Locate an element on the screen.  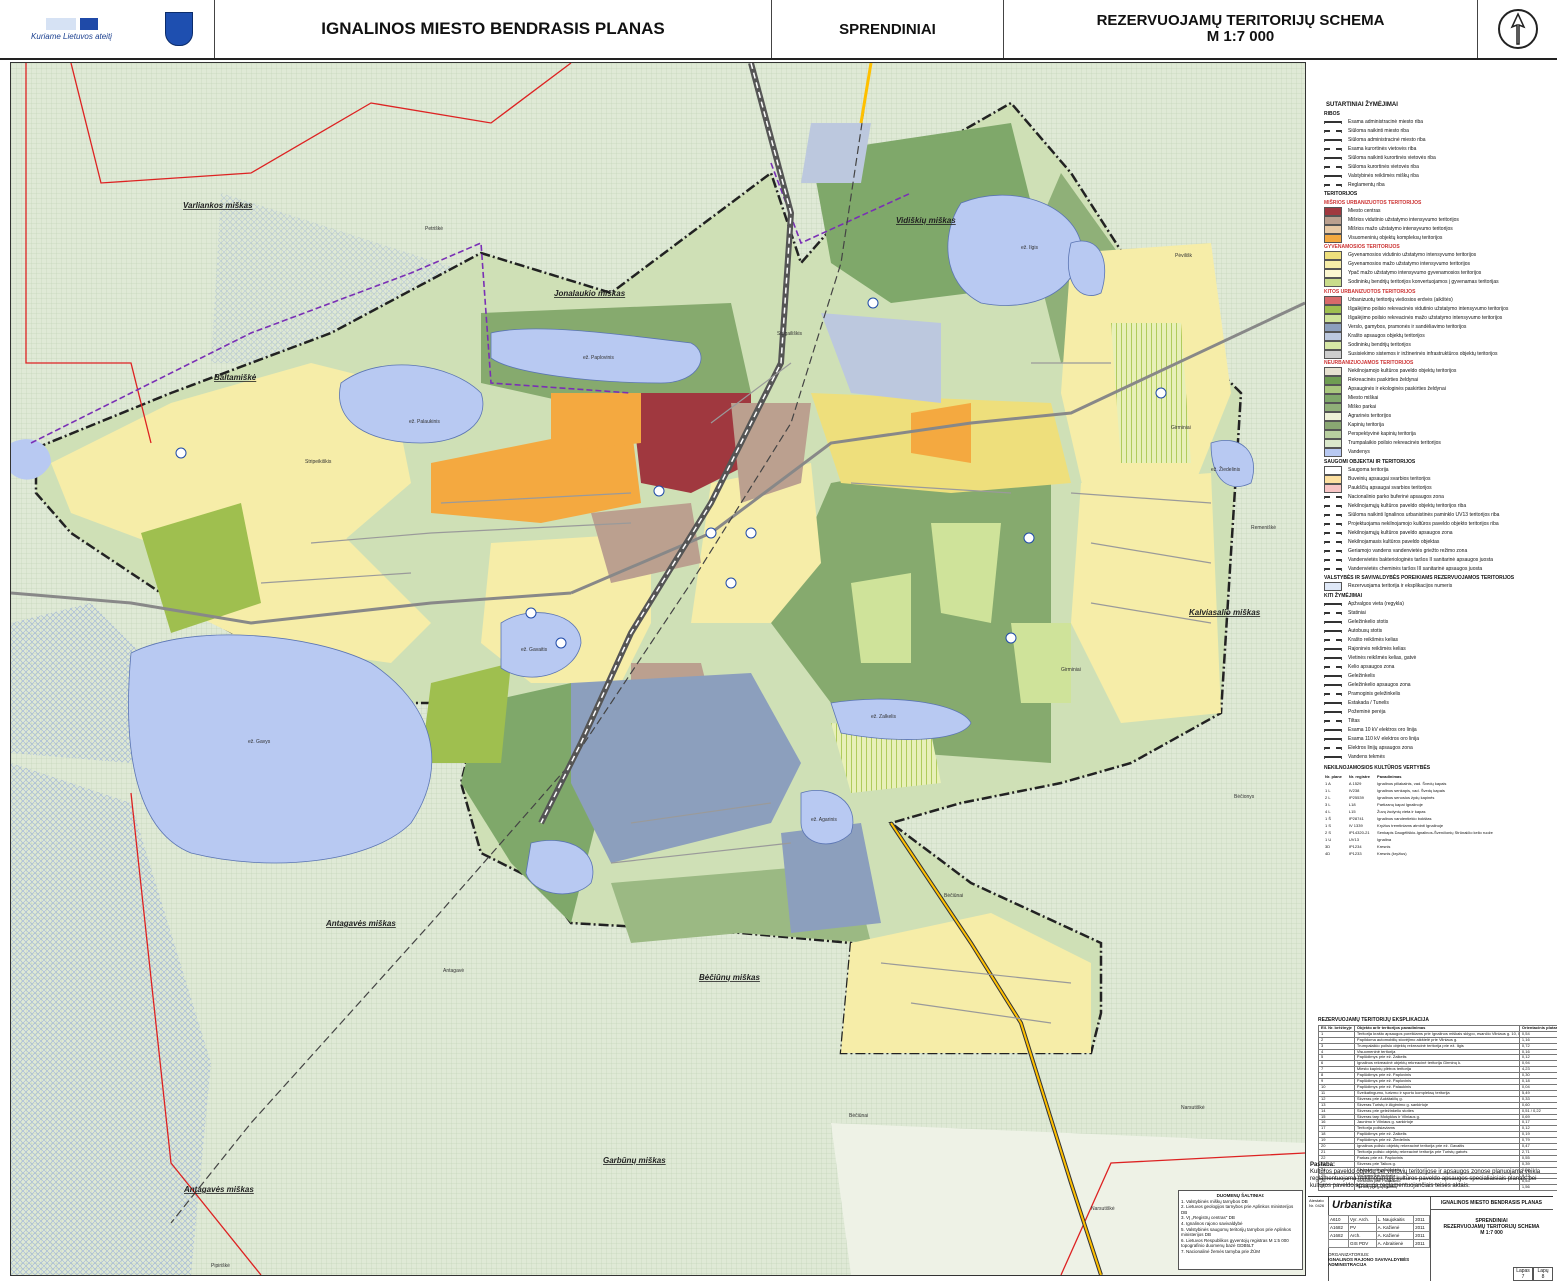
legend-item-label: Geležinkelis is located at coordinates (1361, 676).